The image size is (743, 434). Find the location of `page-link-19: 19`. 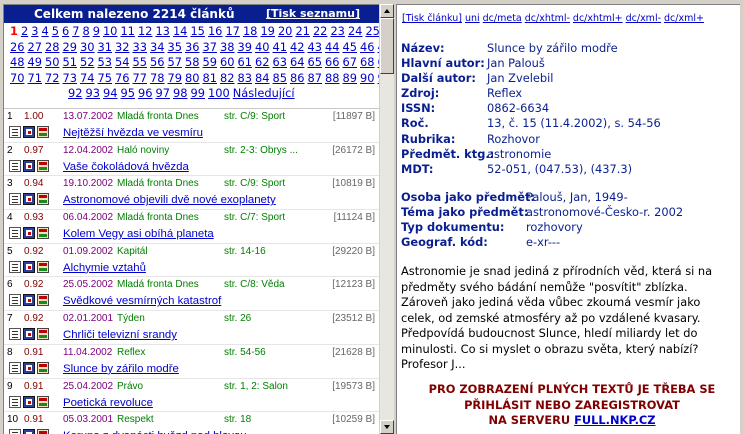

page-link-19: 19 is located at coordinates (267, 31).